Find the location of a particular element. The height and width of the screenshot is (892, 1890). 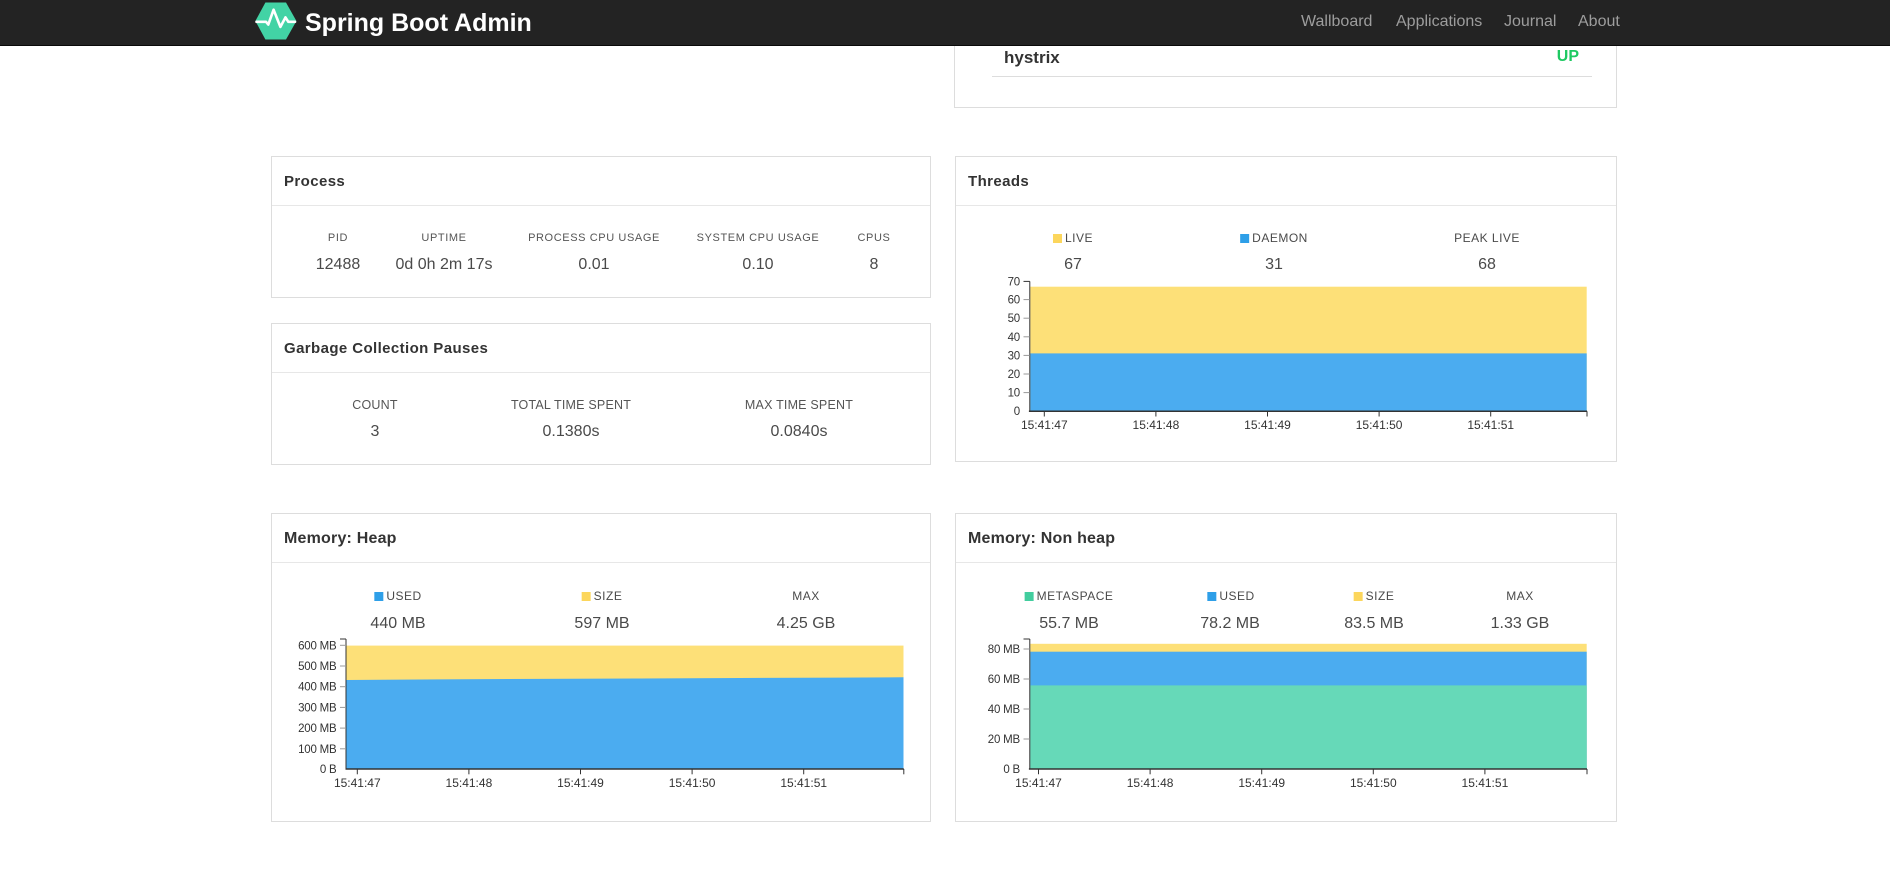

svg-text: 200 MB is located at coordinates (317, 729).